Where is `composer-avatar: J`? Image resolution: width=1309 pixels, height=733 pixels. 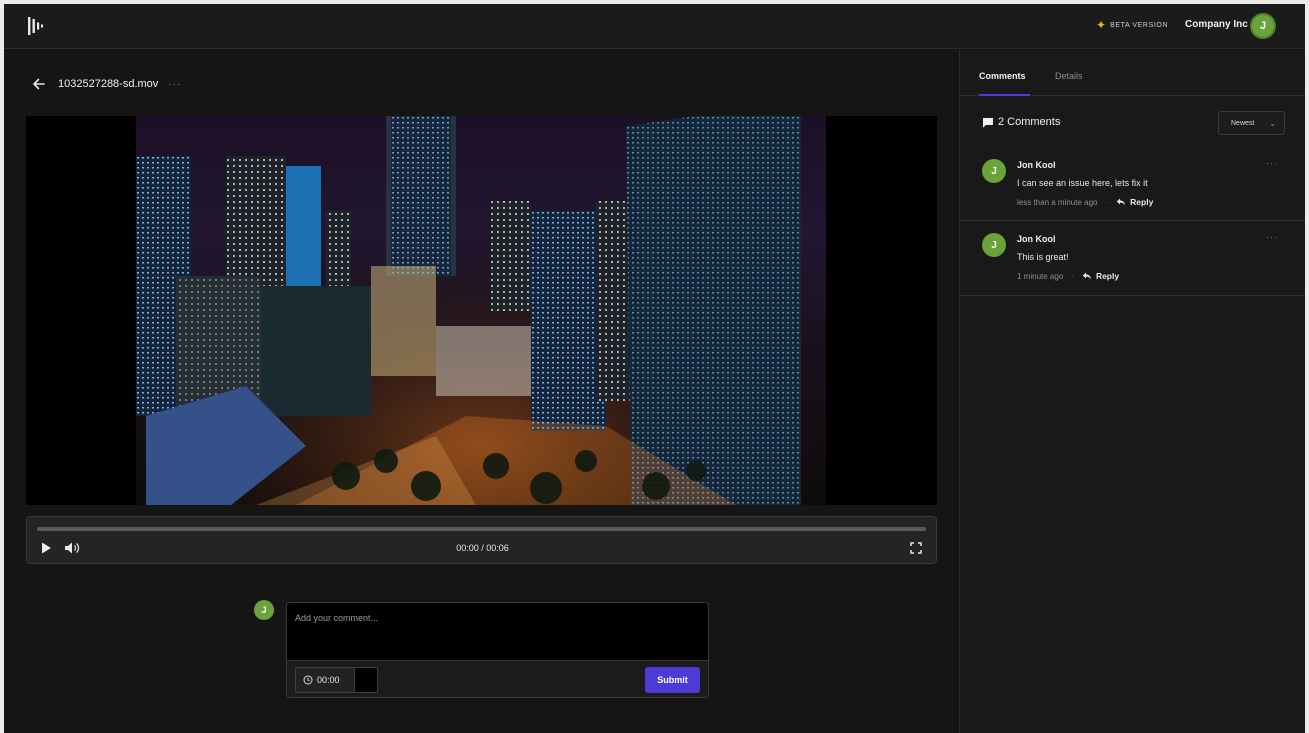 composer-avatar: J is located at coordinates (264, 610).